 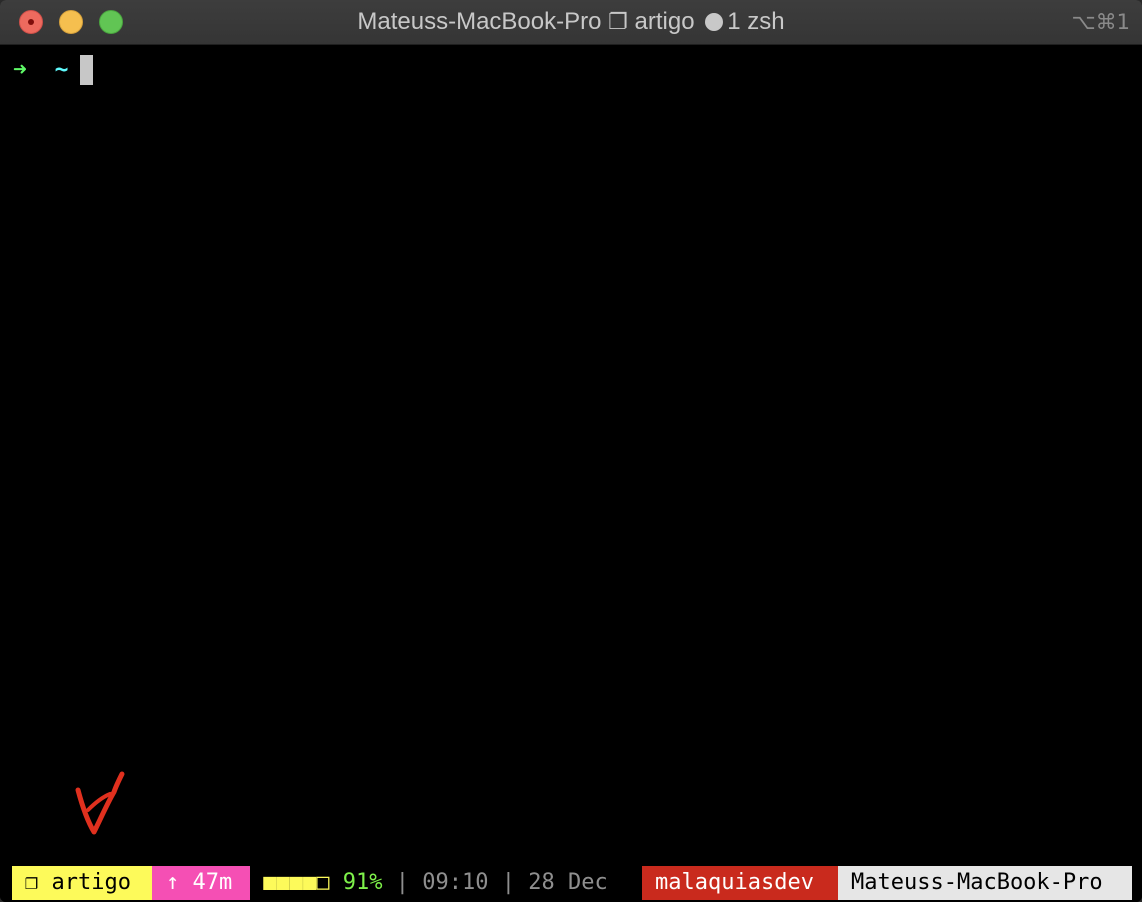 I want to click on window-title: Mateuss-MacBook-Pro ❐ artigo 1 zsh, so click(x=571, y=22).